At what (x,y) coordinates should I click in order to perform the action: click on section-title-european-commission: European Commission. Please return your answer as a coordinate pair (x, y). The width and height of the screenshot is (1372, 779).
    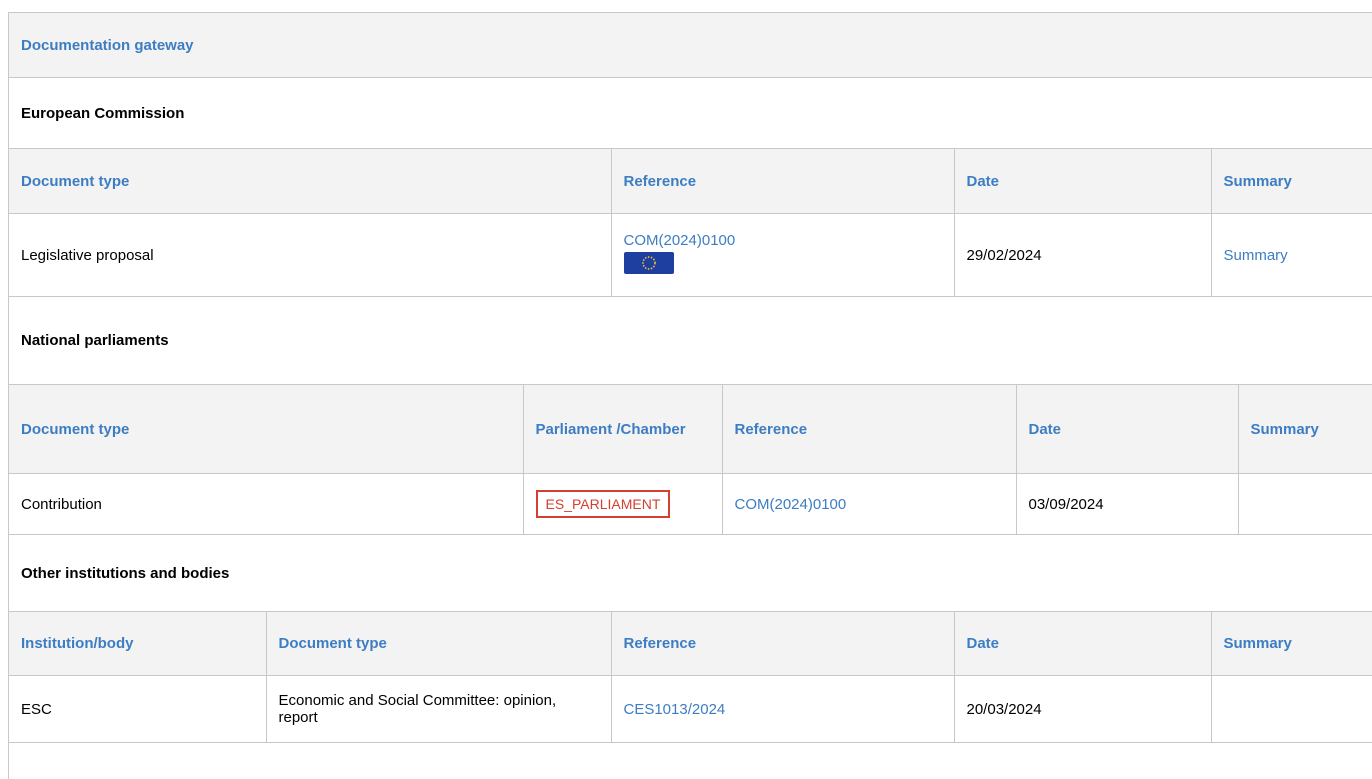
    Looking at the image, I should click on (103, 113).